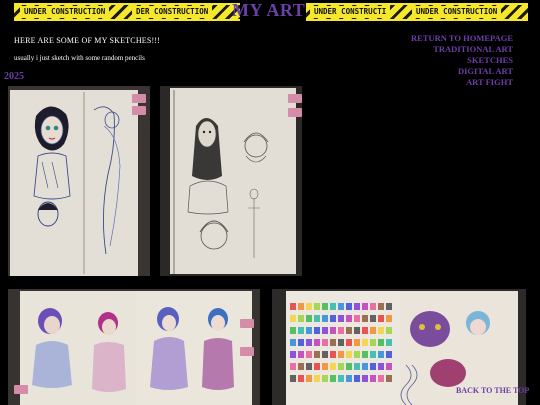 Image resolution: width=540 pixels, height=405 pixels. What do you see at coordinates (14, 76) in the screenshot?
I see `year-heading: 2025` at bounding box center [14, 76].